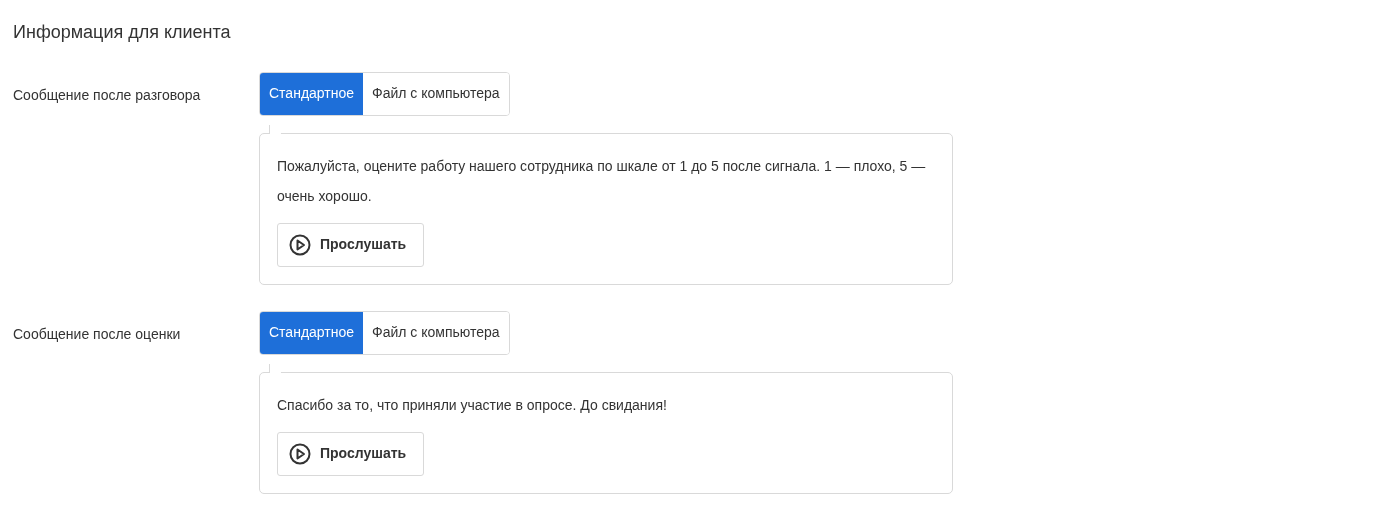  I want to click on section-title: Информация для клиента, so click(122, 33).